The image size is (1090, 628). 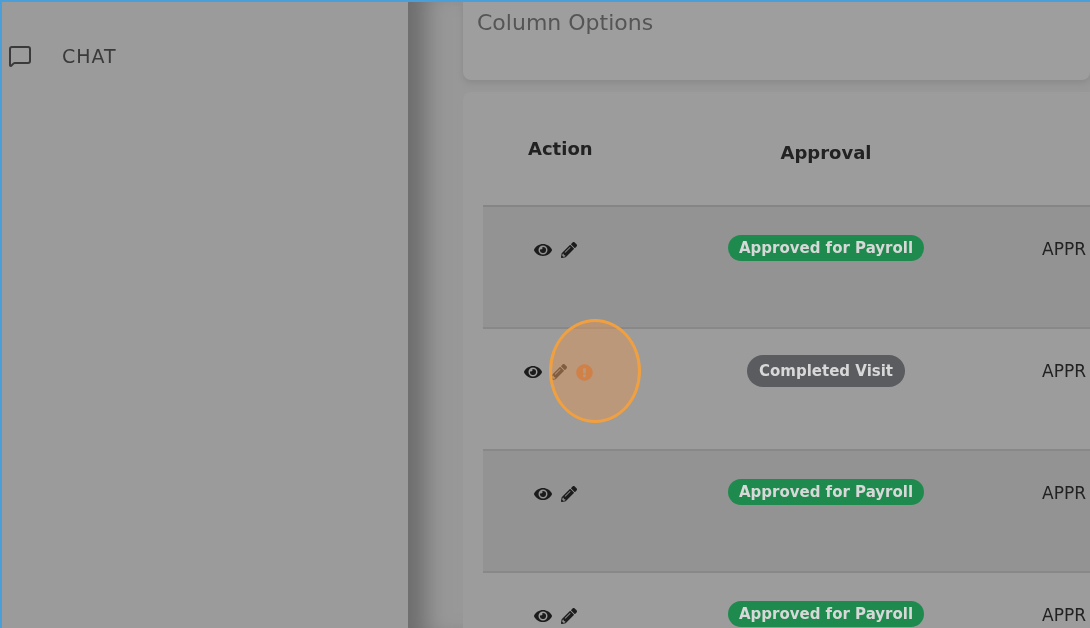 I want to click on sidebar-item-label: CHAT, so click(x=89, y=56).